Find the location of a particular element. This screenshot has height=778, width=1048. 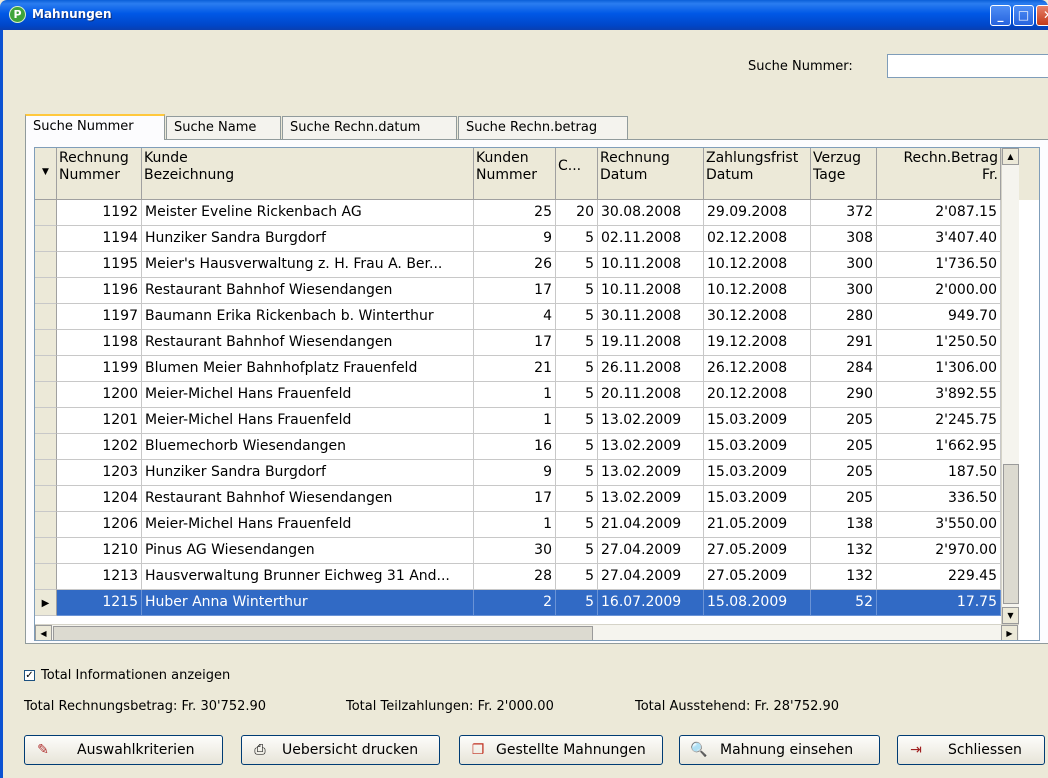

cell-rechnung-datum: 19.11.2008 is located at coordinates (651, 343).